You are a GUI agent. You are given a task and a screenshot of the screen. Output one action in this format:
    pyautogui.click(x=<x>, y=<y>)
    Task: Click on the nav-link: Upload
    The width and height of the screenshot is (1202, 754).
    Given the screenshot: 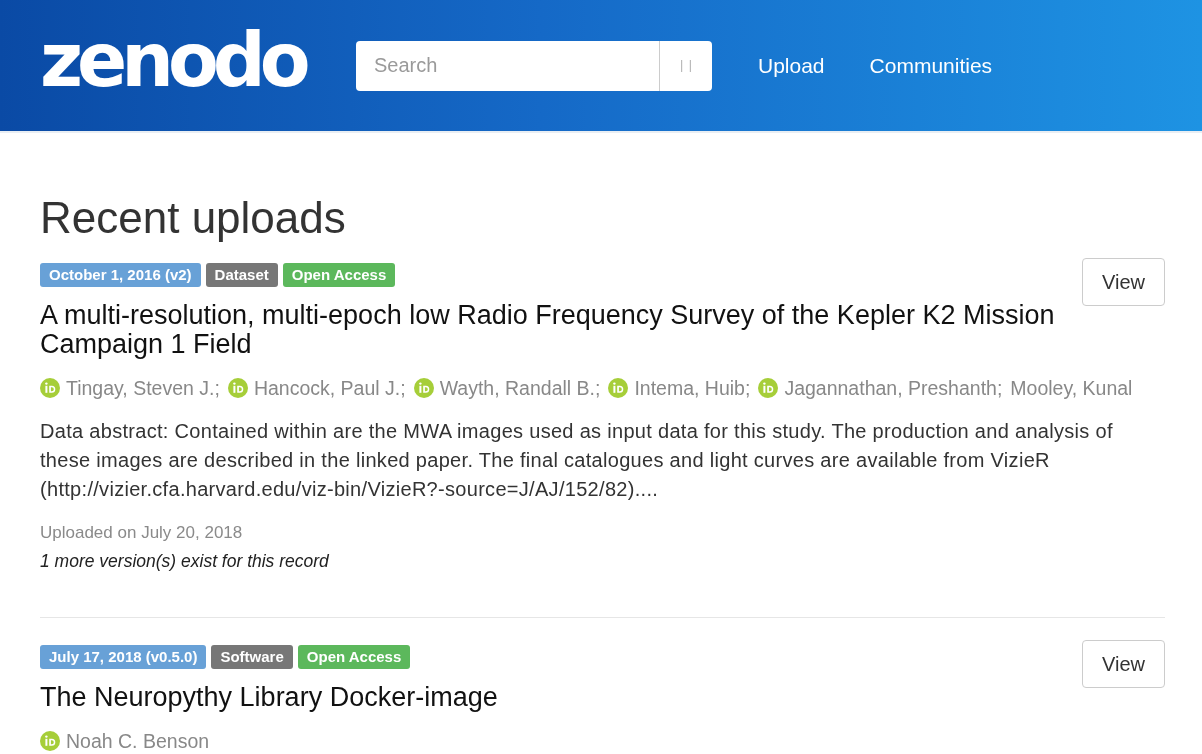 What is the action you would take?
    pyautogui.click(x=791, y=65)
    